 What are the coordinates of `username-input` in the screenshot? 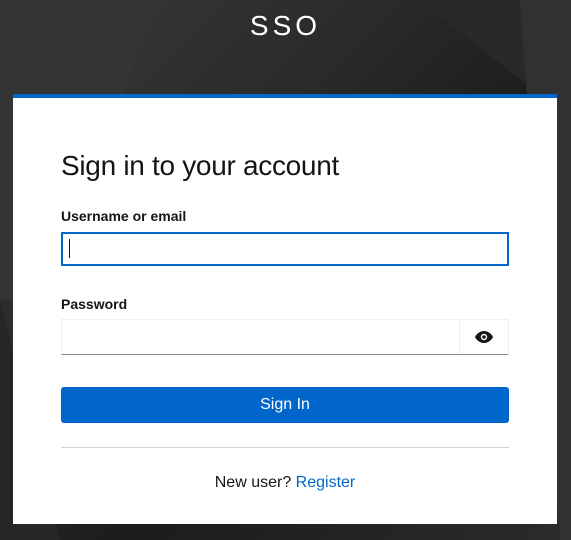 It's located at (285, 249).